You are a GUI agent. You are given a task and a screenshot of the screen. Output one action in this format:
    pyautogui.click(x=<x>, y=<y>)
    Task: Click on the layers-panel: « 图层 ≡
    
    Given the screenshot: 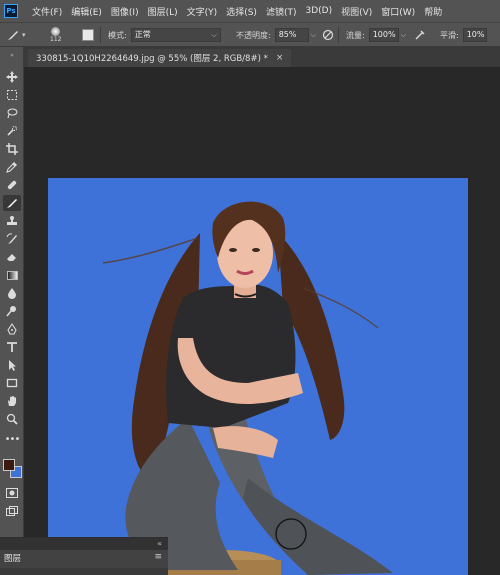 What is the action you would take?
    pyautogui.click(x=84, y=556)
    